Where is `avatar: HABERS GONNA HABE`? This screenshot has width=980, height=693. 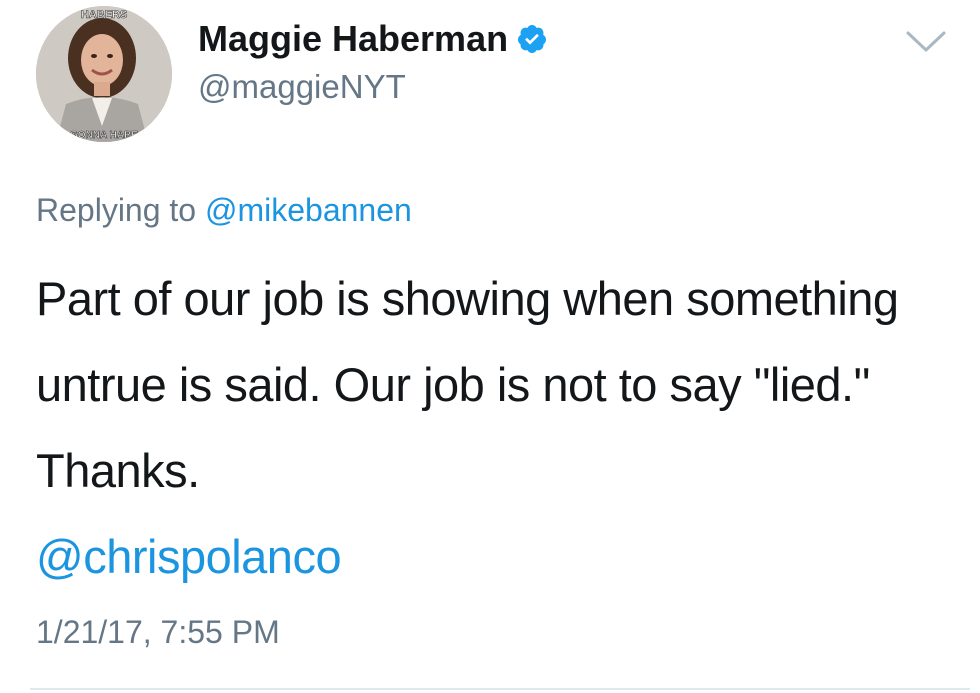 avatar: HABERS GONNA HABE is located at coordinates (104, 74).